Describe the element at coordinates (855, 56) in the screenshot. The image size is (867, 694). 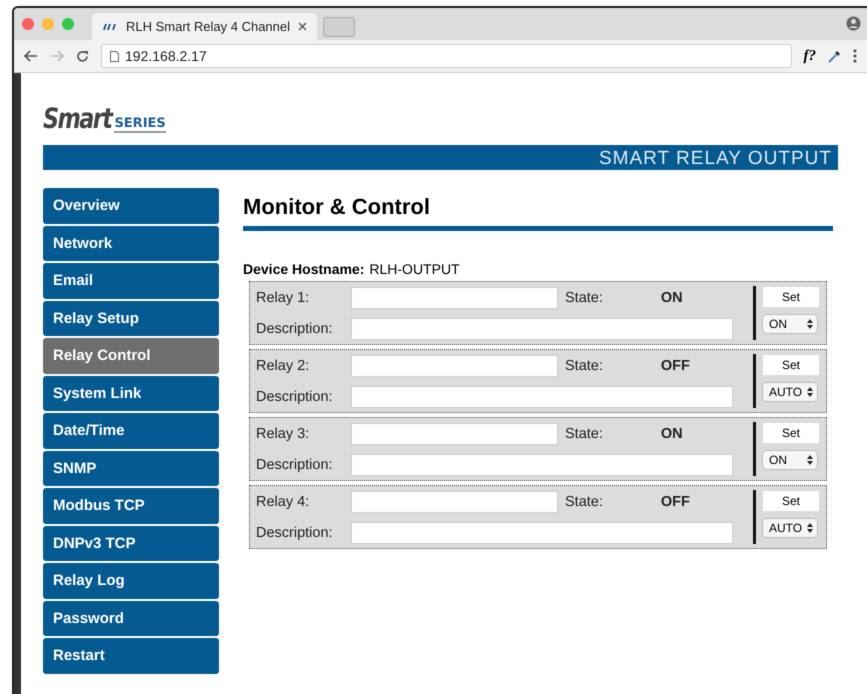
I see `menu-icon` at that location.